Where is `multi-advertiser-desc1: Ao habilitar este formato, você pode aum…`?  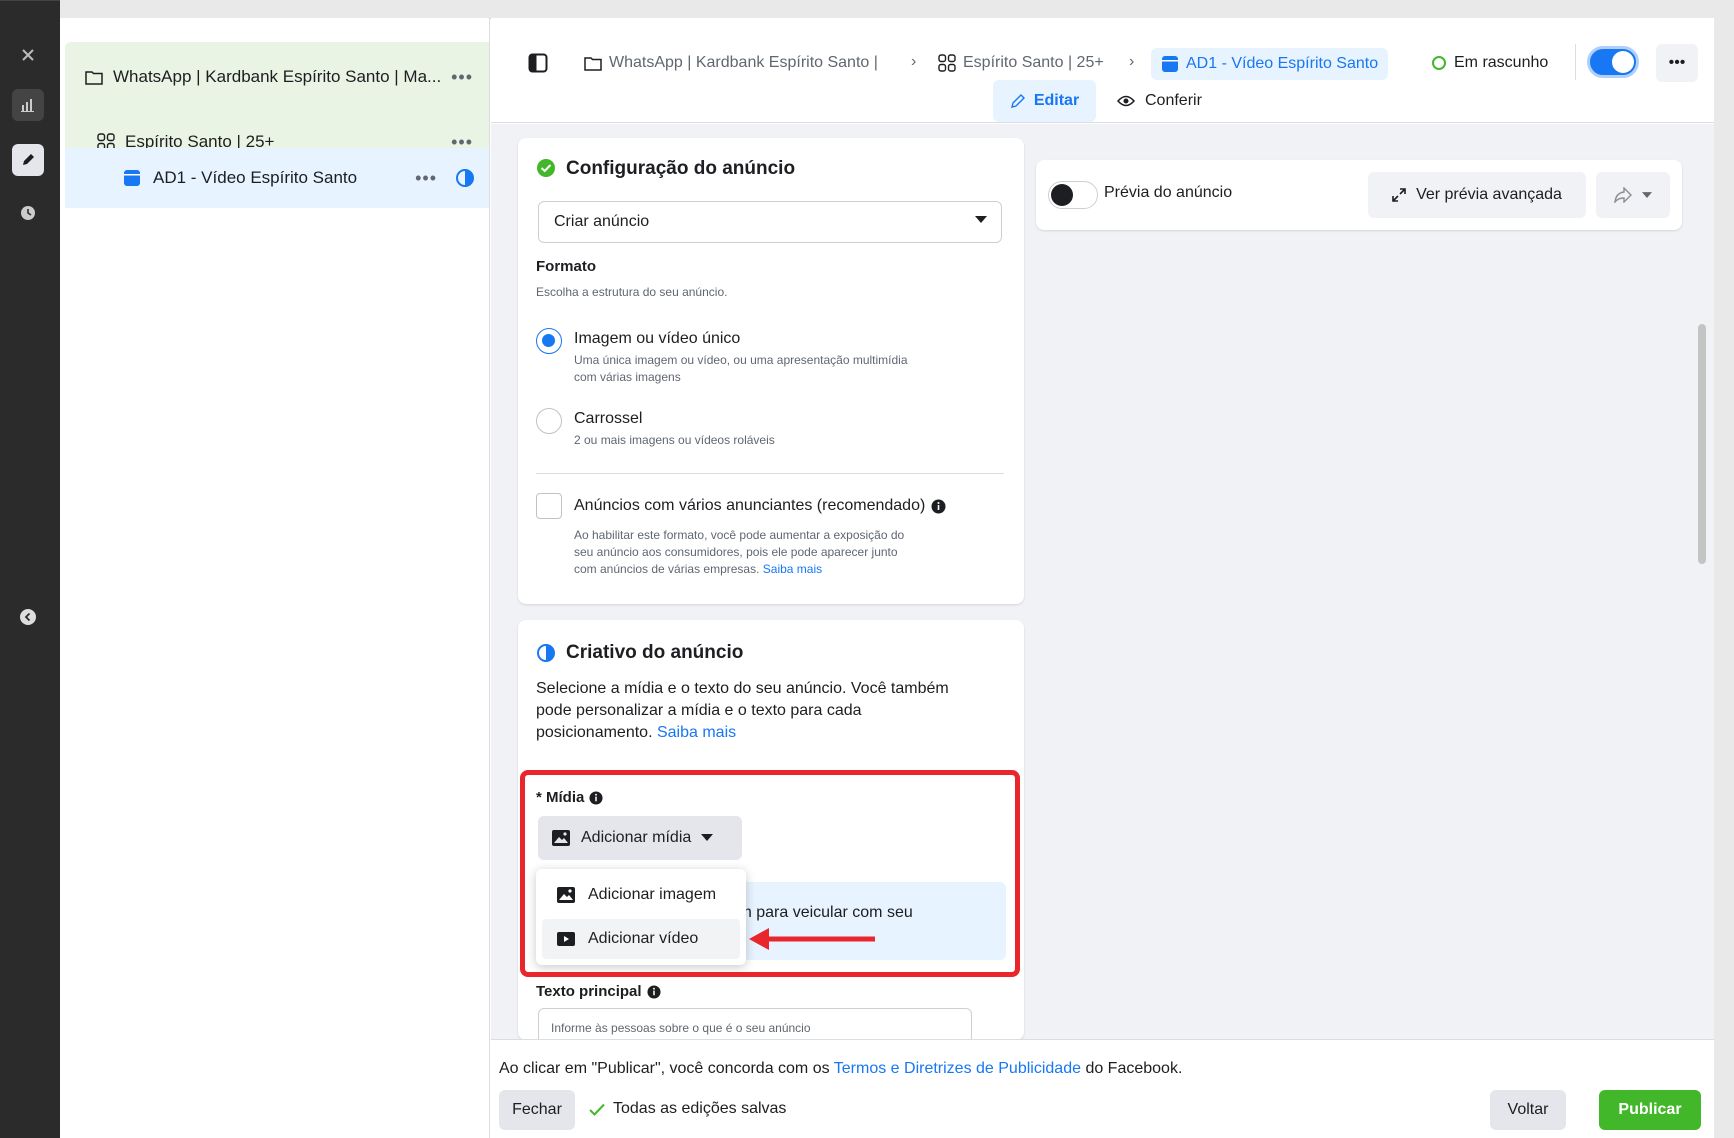 multi-advertiser-desc1: Ao habilitar este formato, você pode aum… is located at coordinates (739, 535).